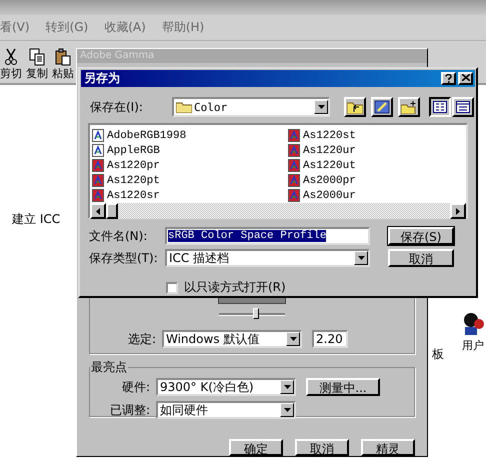  I want to click on details-view-button, so click(463, 107).